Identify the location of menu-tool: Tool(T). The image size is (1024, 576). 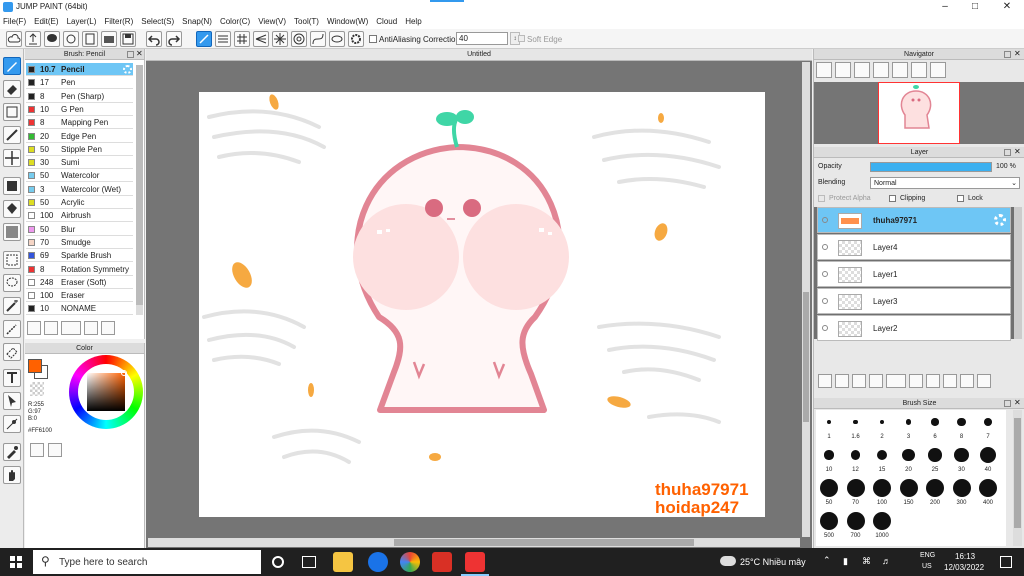
(306, 21).